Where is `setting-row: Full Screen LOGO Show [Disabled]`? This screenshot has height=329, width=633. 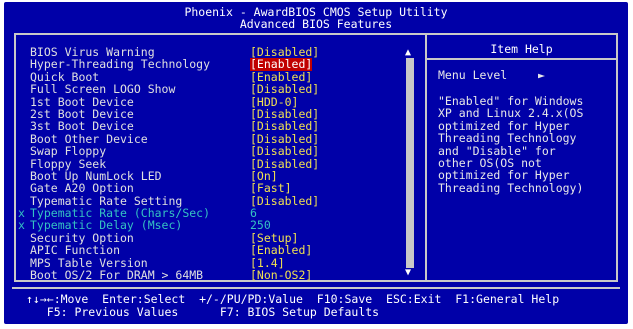
setting-row: Full Screen LOGO Show [Disabled] is located at coordinates (220, 89).